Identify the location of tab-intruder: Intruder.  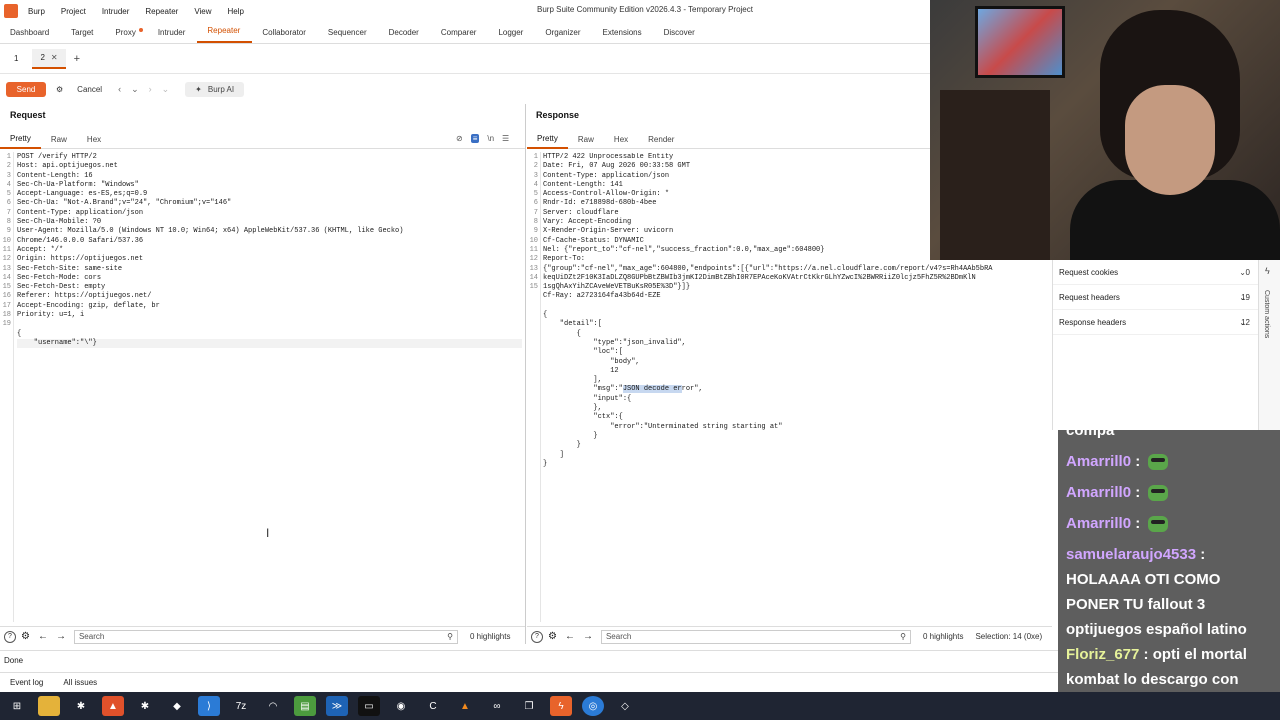
(173, 33).